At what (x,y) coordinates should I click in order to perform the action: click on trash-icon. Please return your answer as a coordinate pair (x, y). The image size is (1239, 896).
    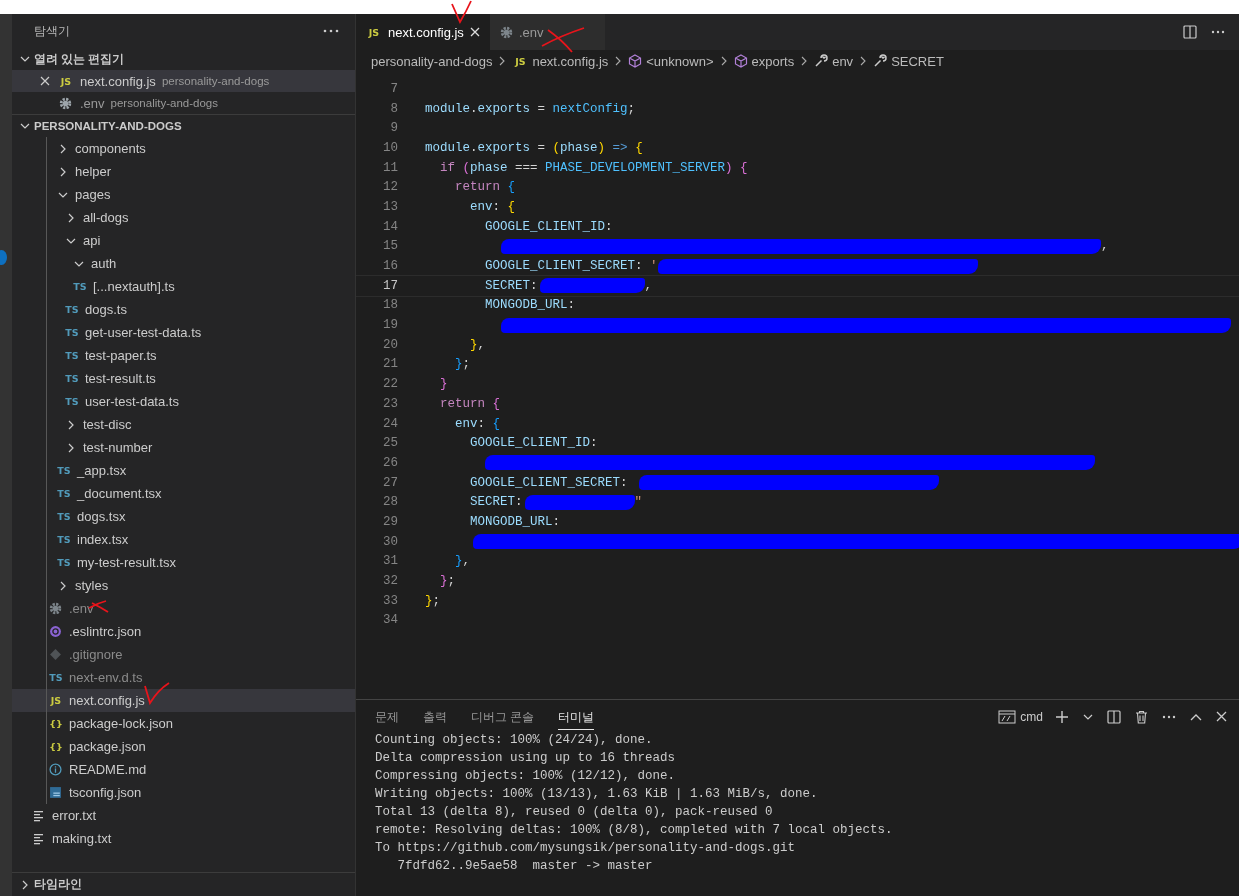
    Looking at the image, I should click on (1141, 716).